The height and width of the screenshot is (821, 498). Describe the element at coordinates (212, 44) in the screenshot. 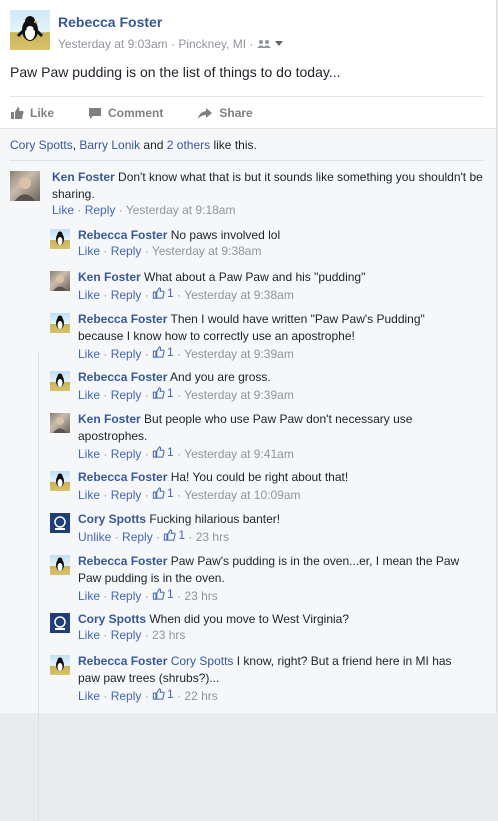

I see `post-location: Pinckney, MI` at that location.